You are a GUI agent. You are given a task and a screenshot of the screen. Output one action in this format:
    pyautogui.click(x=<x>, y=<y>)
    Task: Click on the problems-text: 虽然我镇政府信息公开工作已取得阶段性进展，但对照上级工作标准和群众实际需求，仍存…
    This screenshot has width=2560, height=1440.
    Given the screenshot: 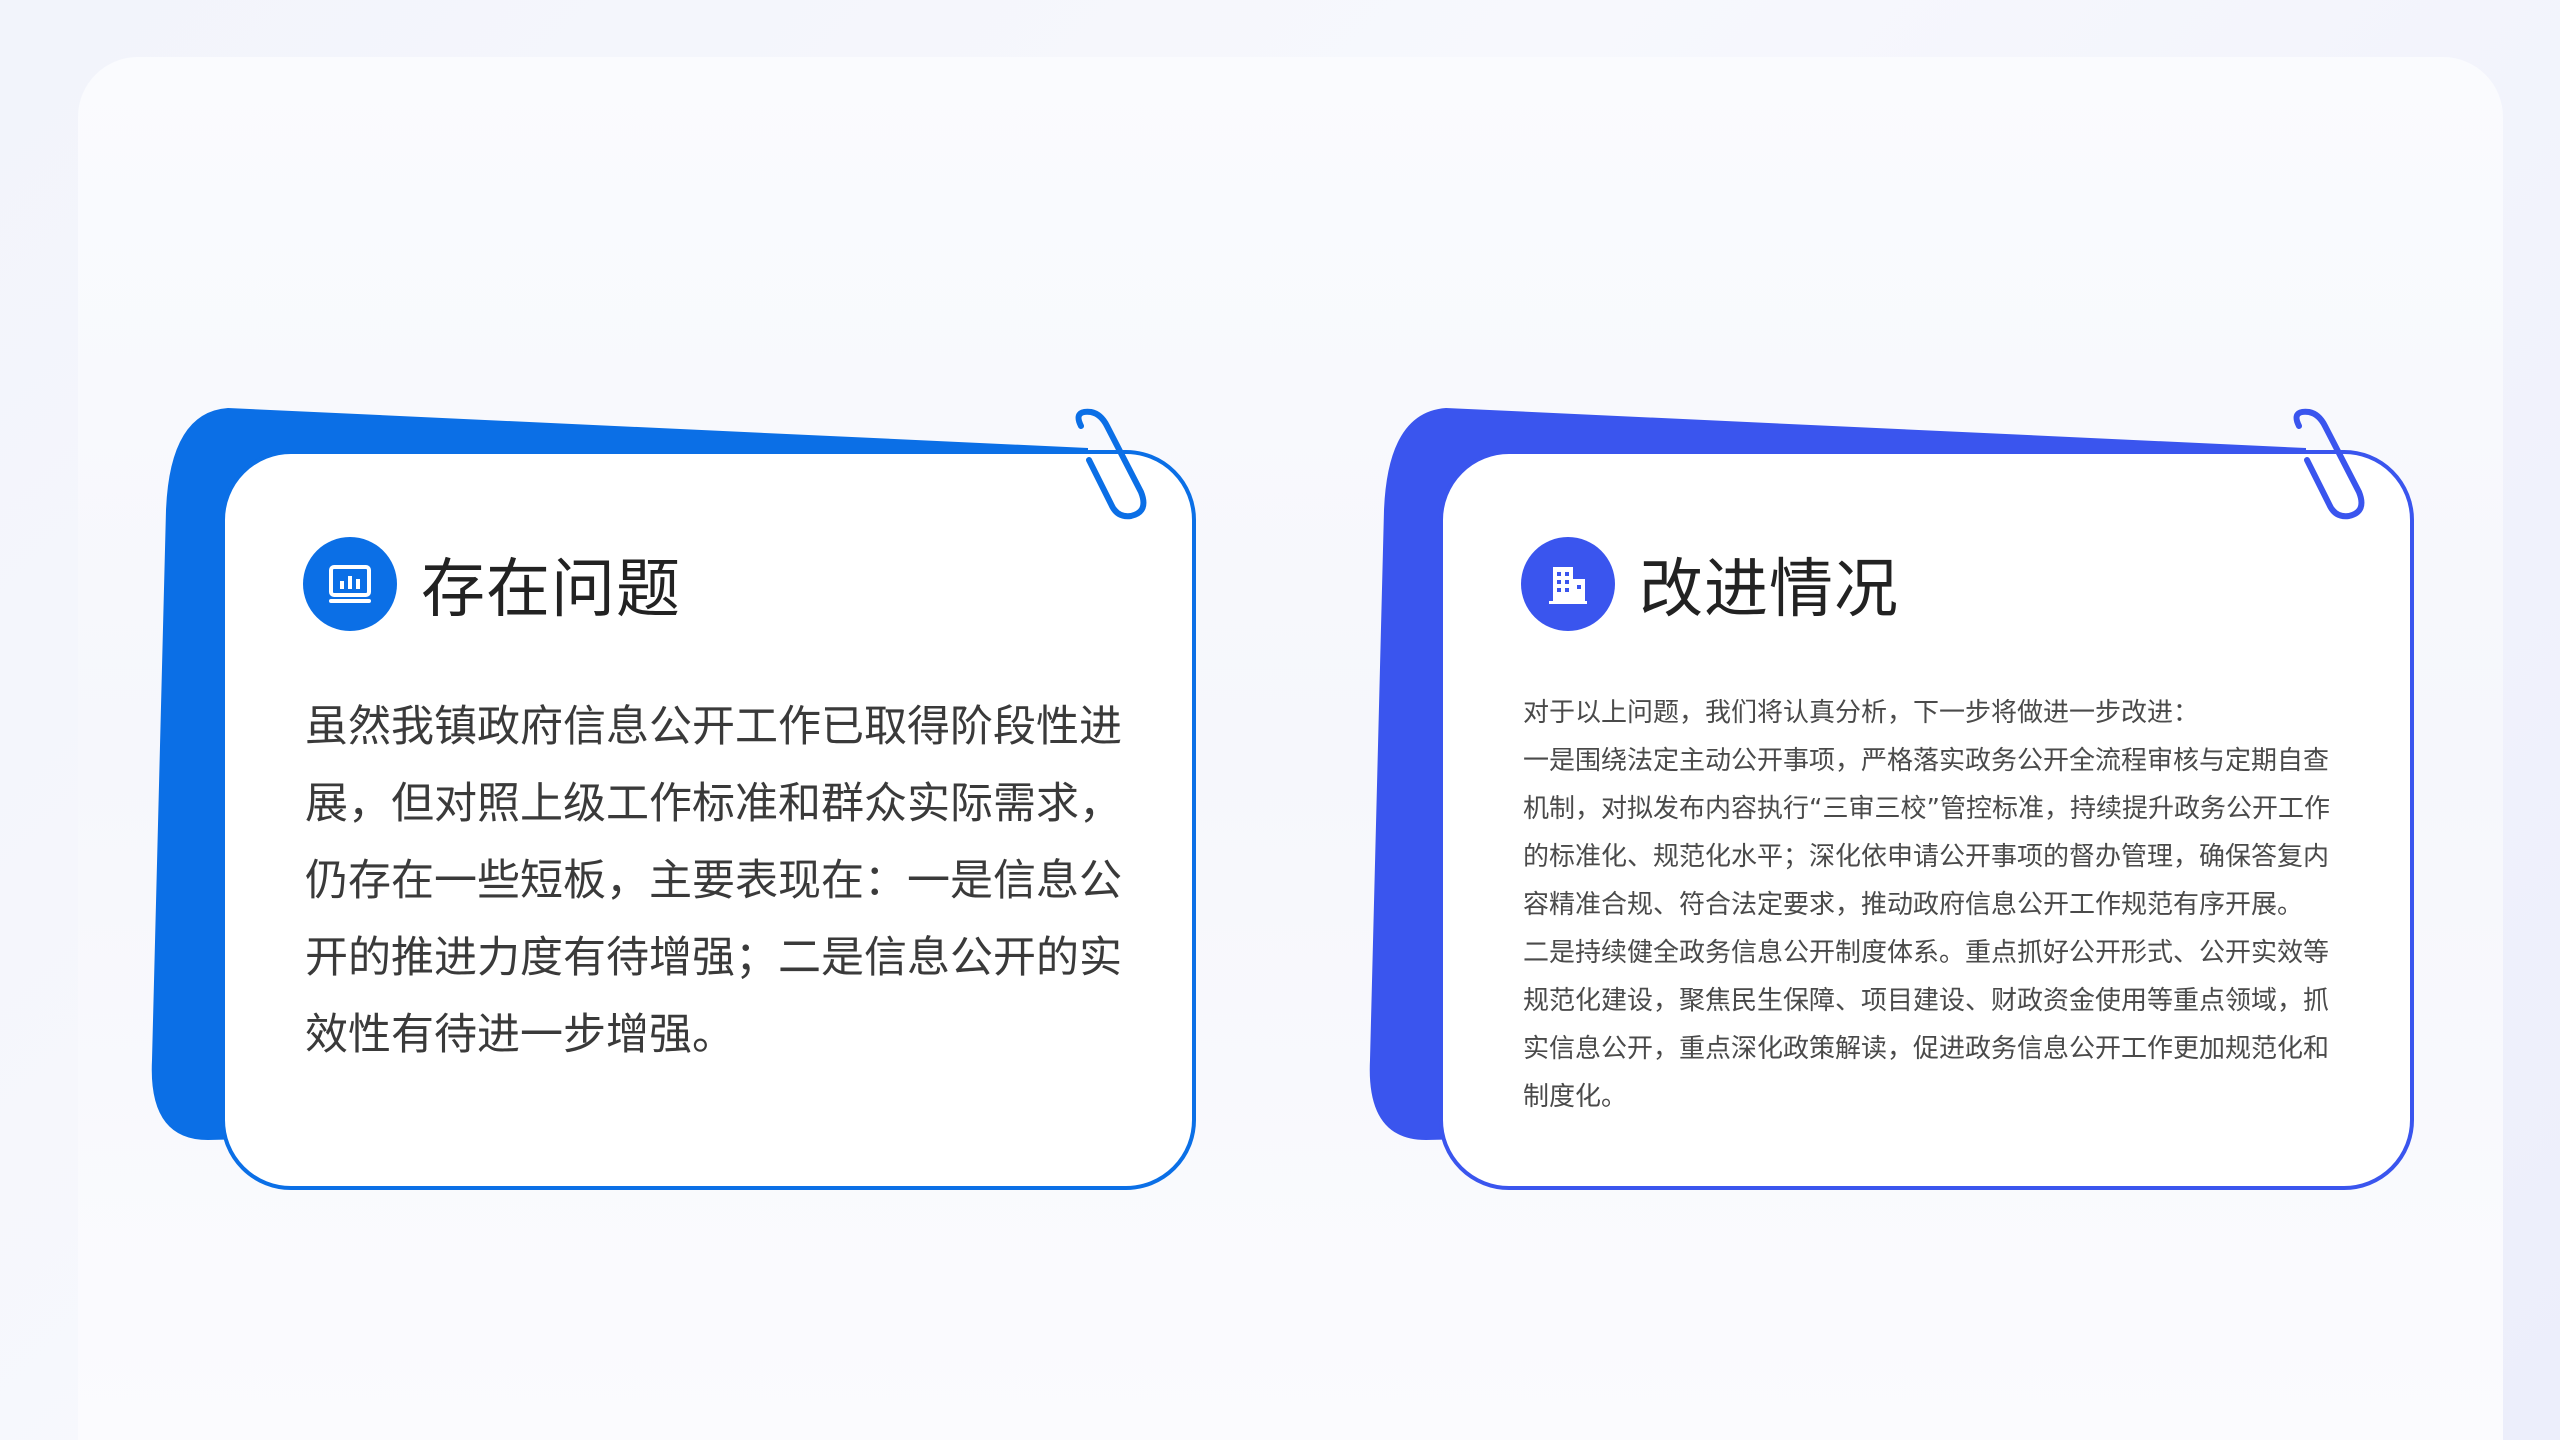 What is the action you would take?
    pyautogui.click(x=713, y=881)
    